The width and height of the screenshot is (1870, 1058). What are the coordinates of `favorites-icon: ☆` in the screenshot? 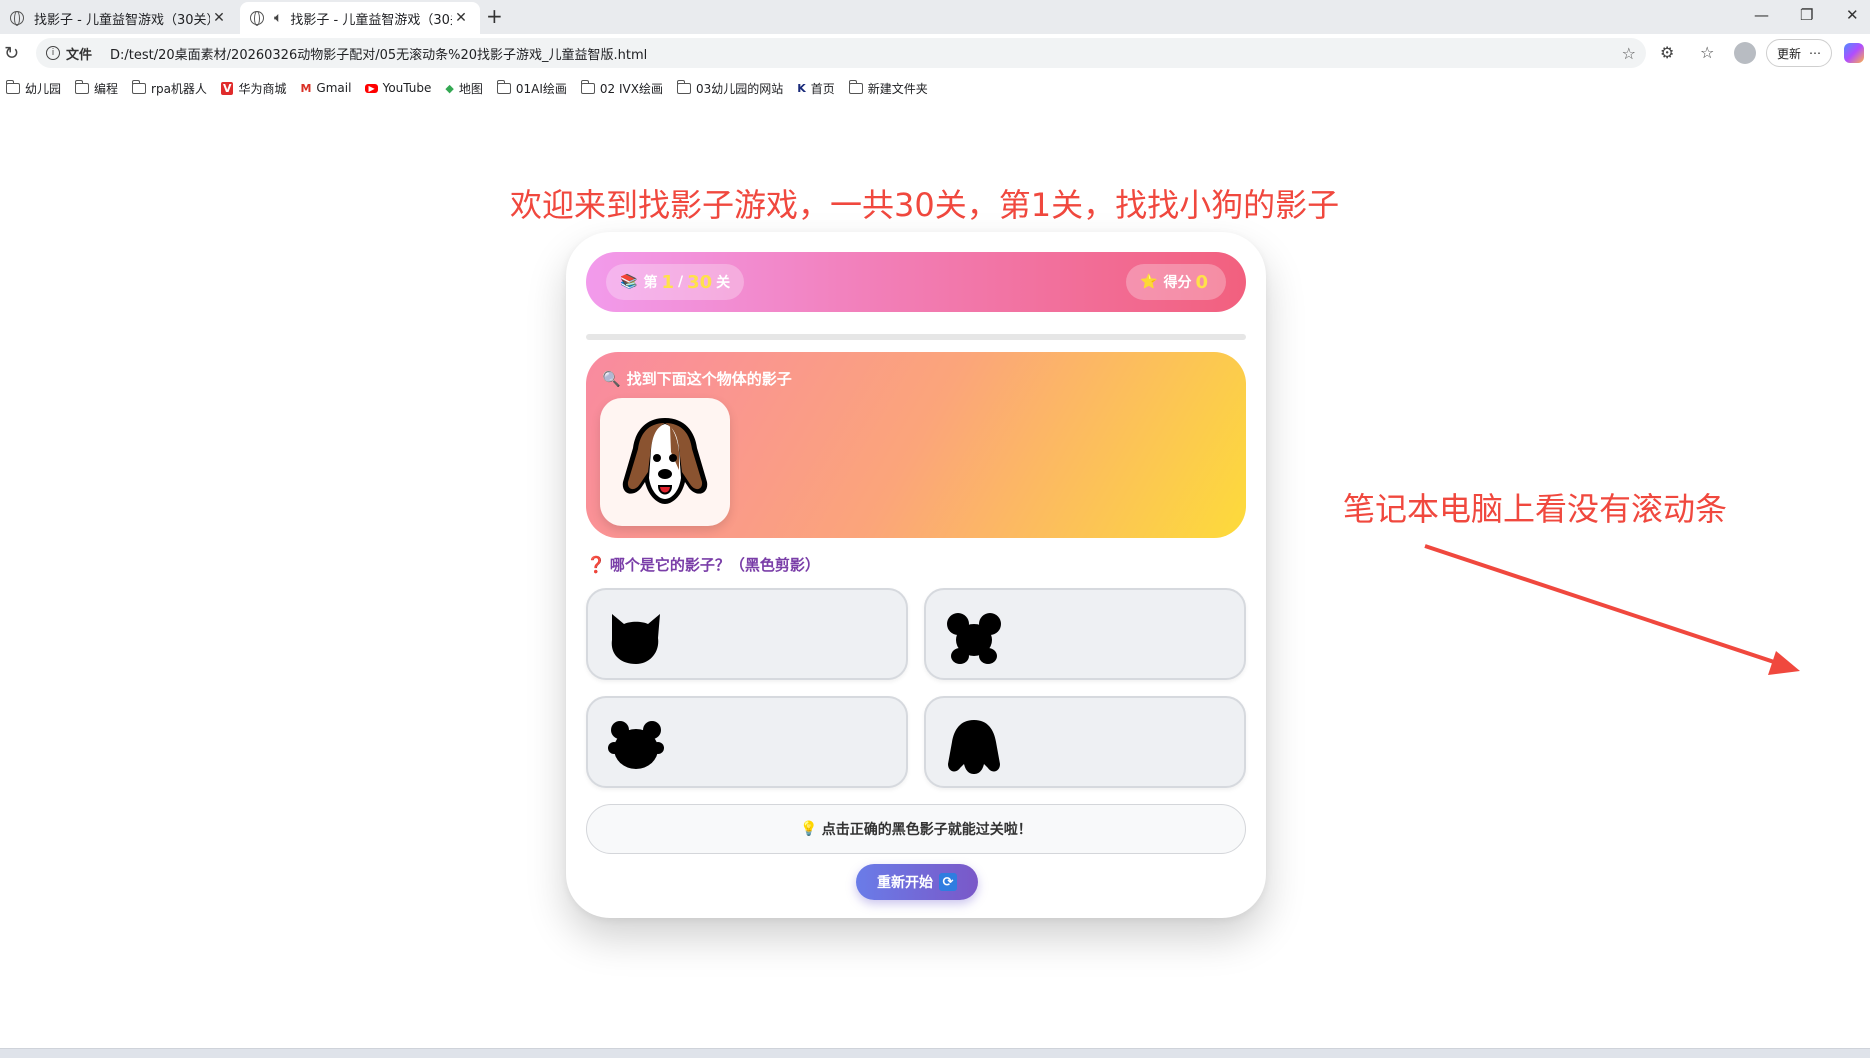 It's located at (1707, 52).